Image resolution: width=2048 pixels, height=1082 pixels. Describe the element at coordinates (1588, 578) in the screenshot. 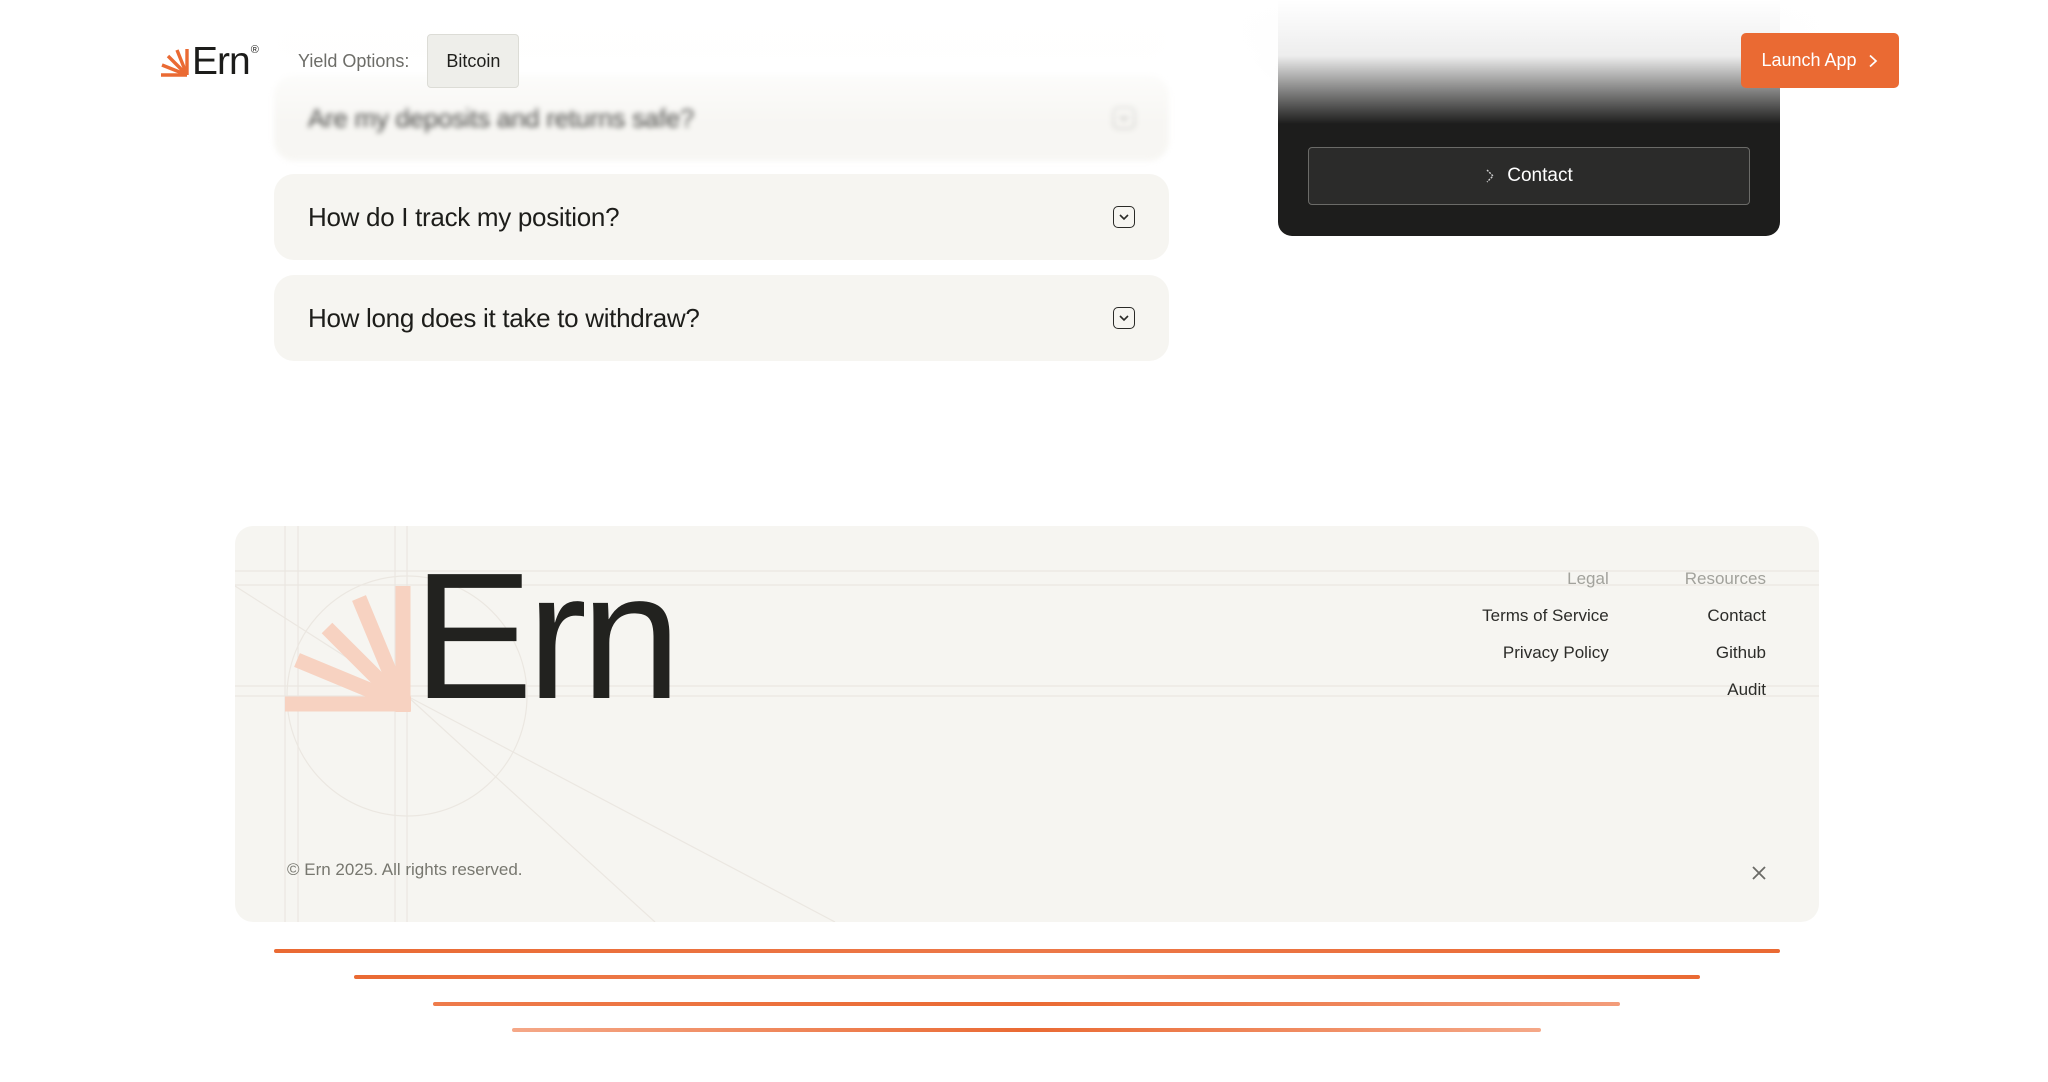

I see `footer-legal-heading: Legal` at that location.